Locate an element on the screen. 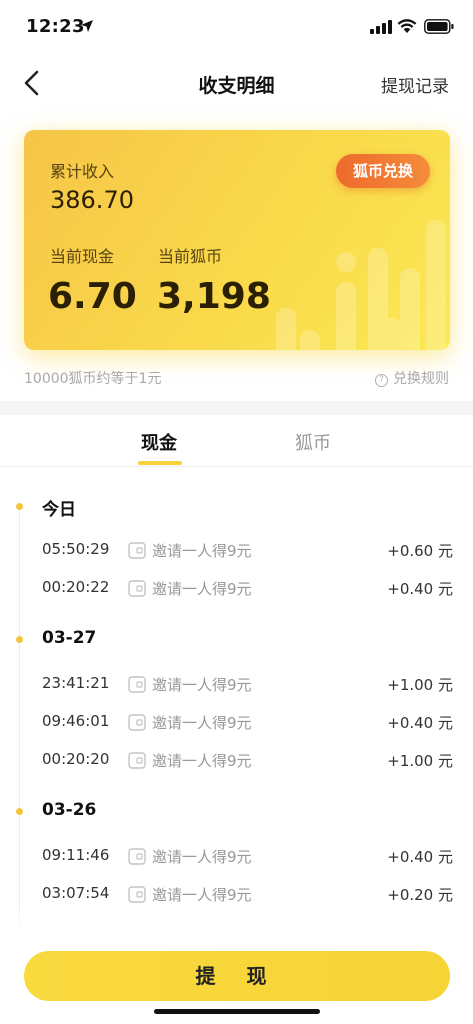 This screenshot has width=473, height=1024. rate-note-row: 10000狐币约等于1元 ? 兑换规则 is located at coordinates (236, 378).